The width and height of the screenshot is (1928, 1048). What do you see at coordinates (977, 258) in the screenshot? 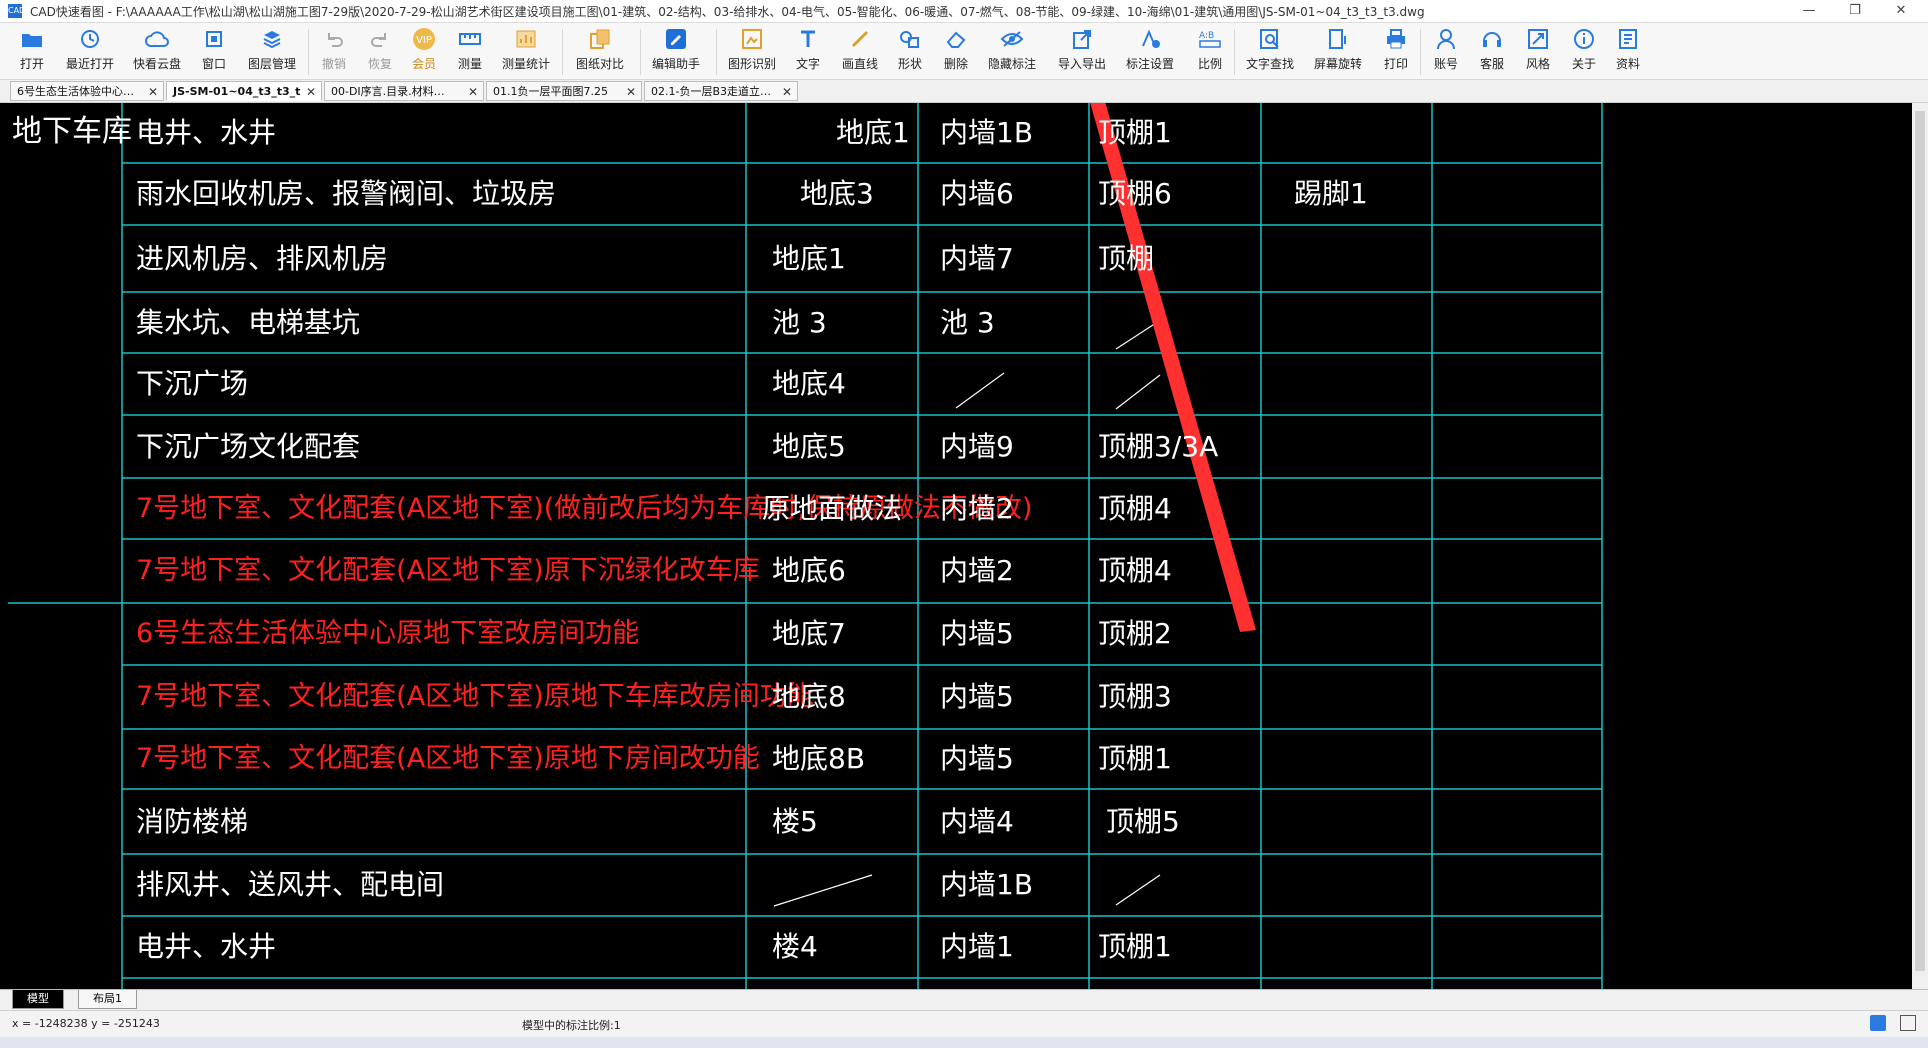
I see `wall-finish-cell: 内墙7` at bounding box center [977, 258].